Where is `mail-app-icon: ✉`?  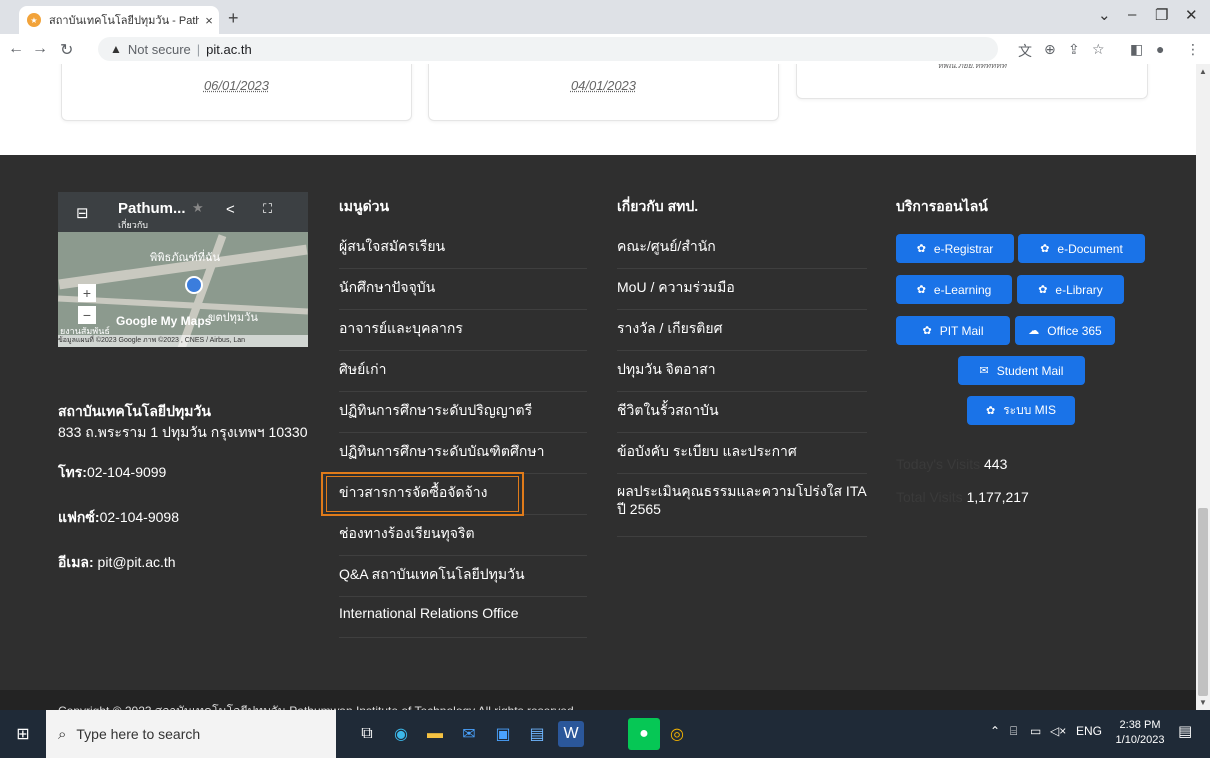
mail-app-icon: ✉ is located at coordinates (469, 734).